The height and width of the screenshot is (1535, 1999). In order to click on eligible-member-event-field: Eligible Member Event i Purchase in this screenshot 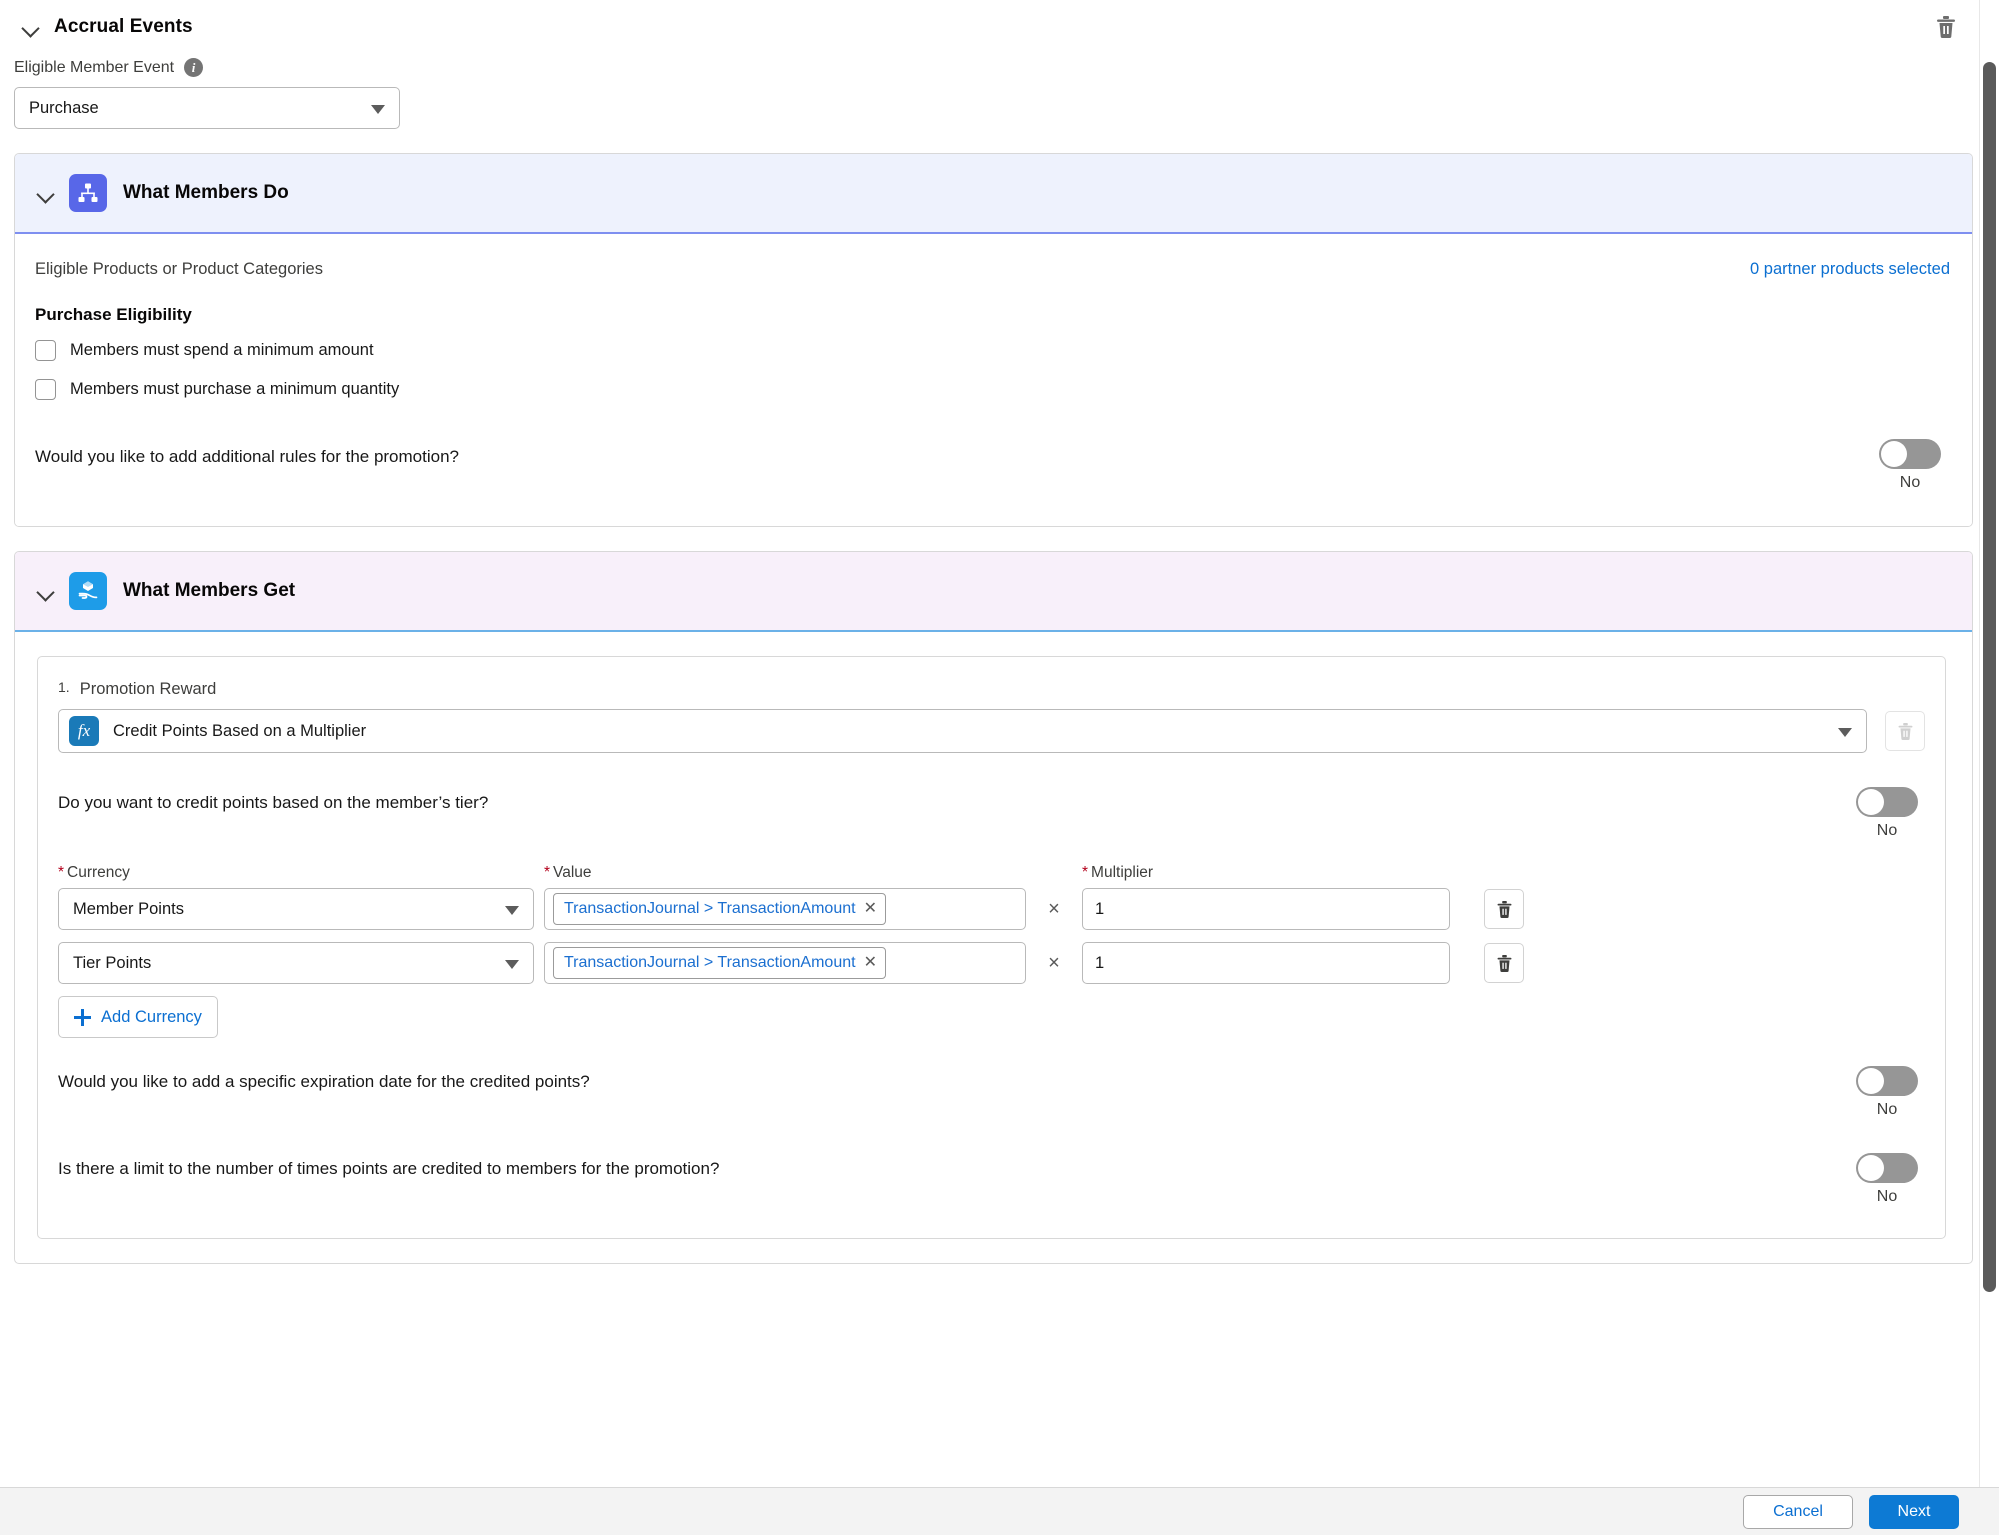, I will do `click(999, 88)`.